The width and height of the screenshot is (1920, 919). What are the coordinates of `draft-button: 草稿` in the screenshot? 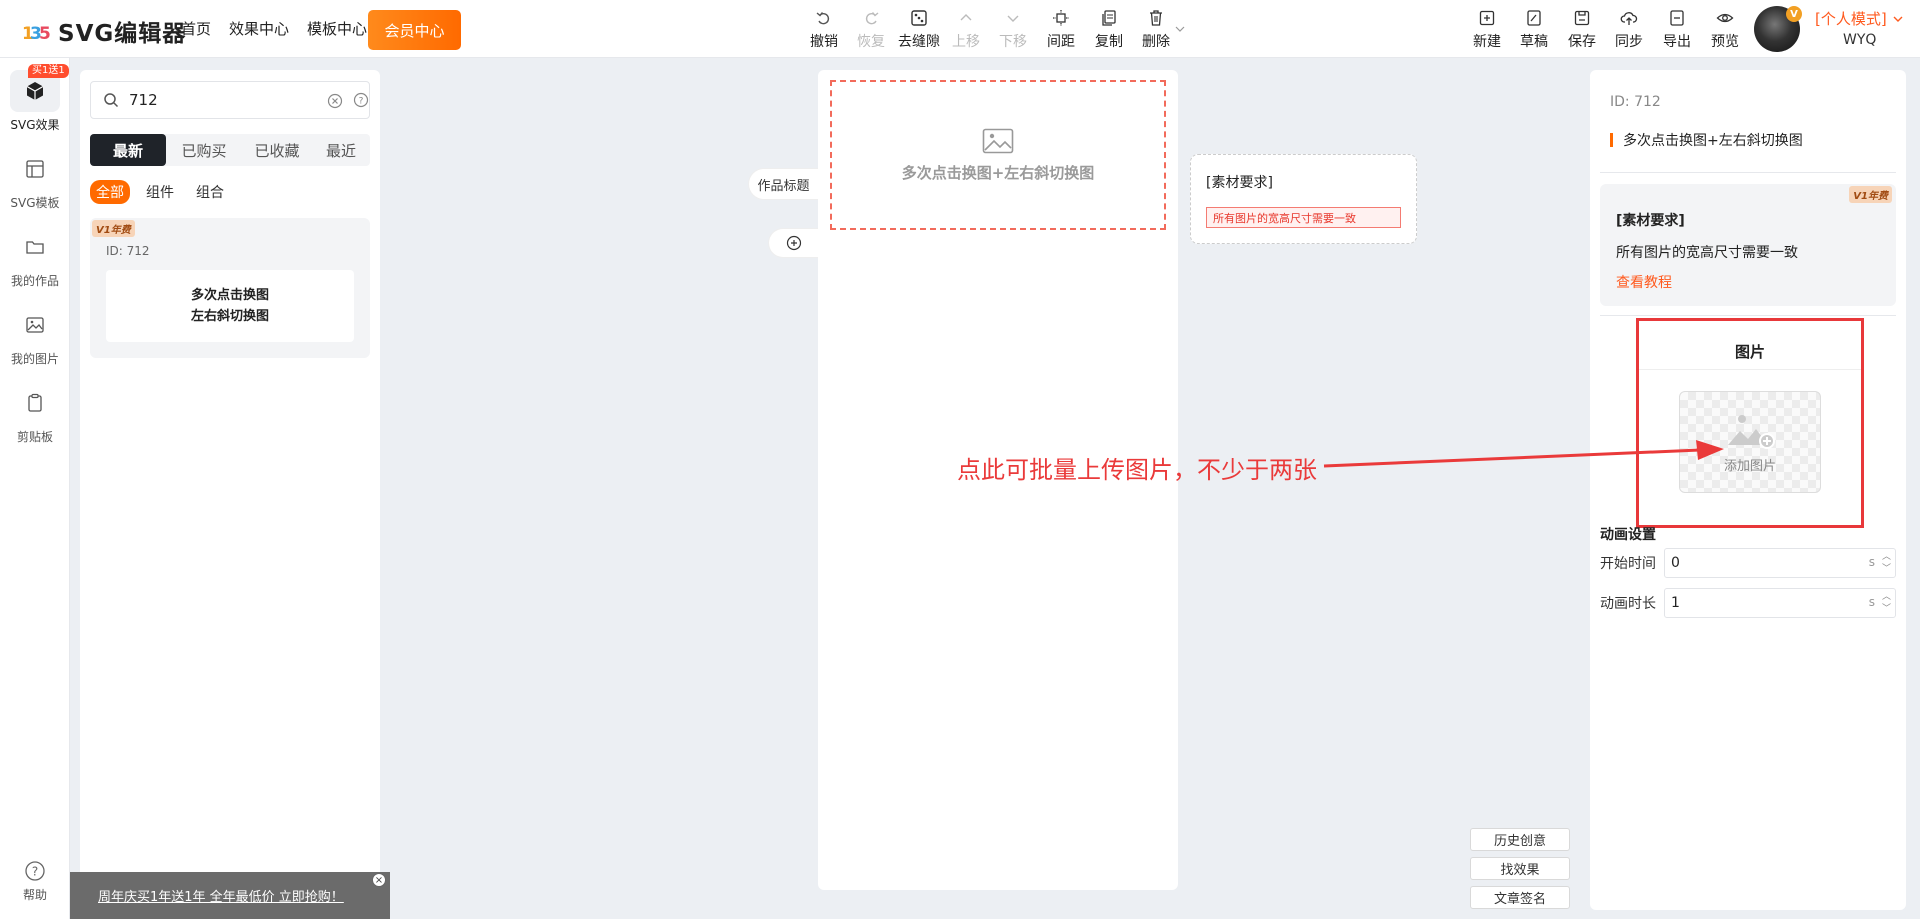 It's located at (1534, 29).